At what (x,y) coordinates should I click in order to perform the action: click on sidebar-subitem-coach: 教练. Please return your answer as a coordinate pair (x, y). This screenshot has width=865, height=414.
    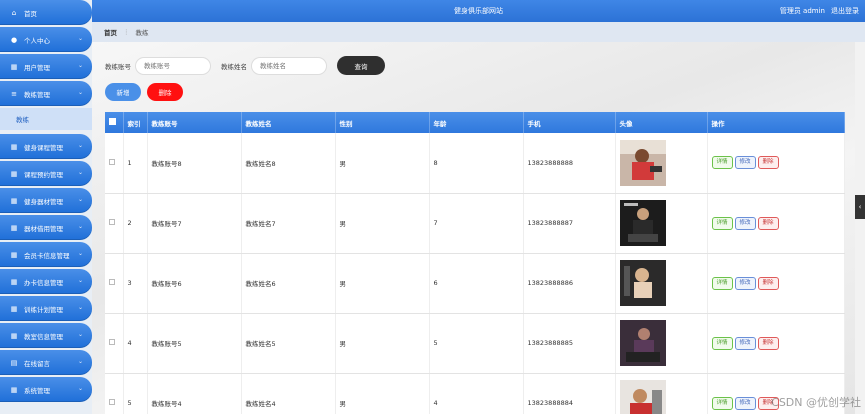
    Looking at the image, I should click on (46, 119).